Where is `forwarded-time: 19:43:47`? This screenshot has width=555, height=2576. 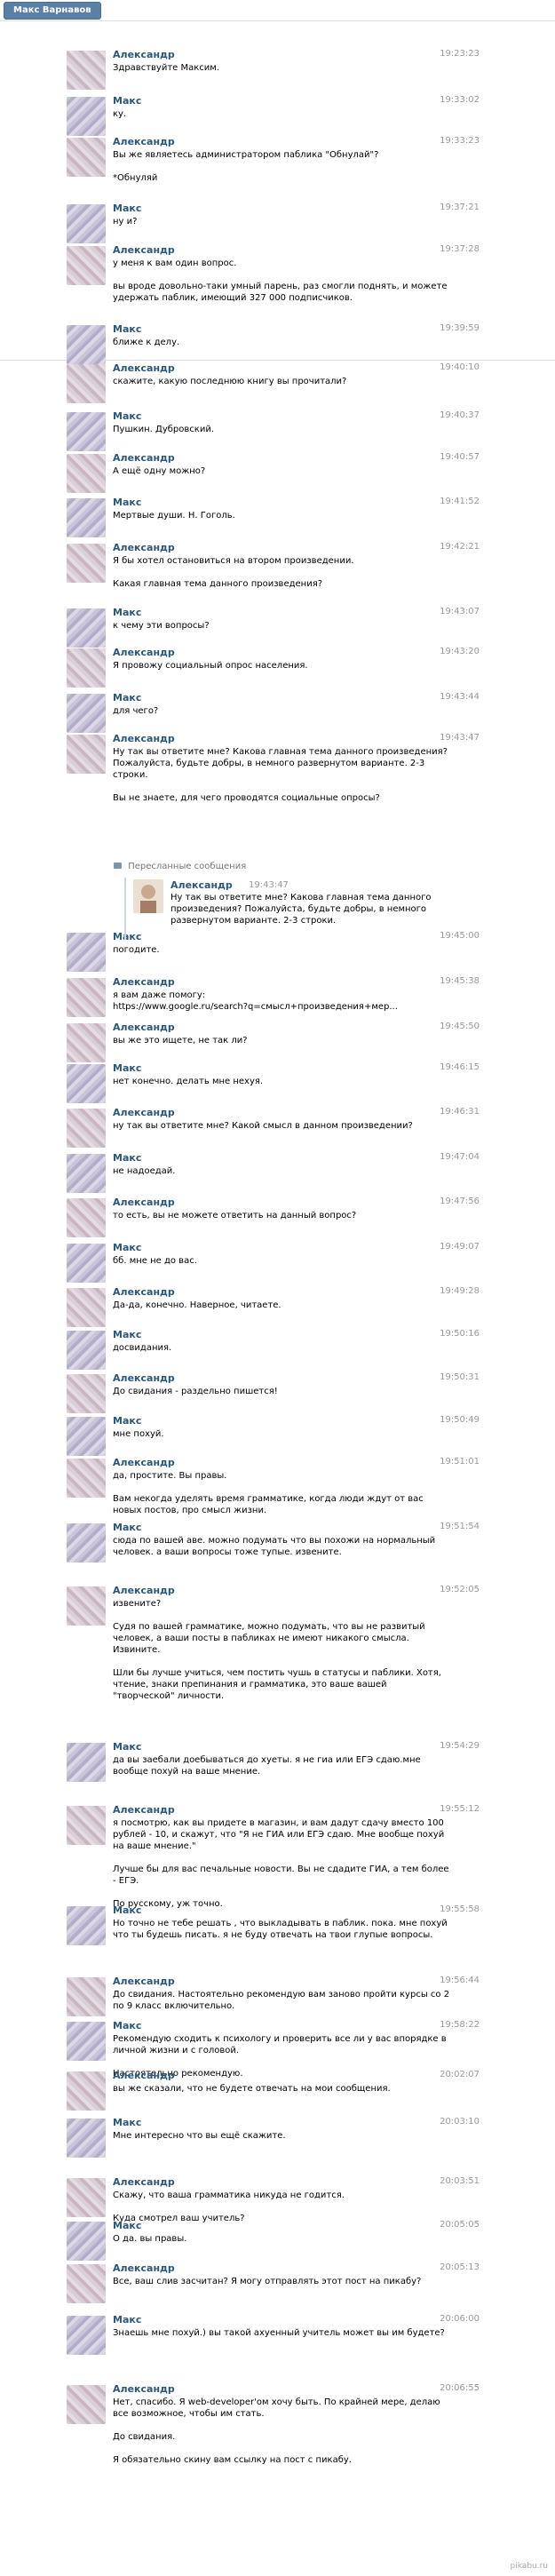 forwarded-time: 19:43:47 is located at coordinates (269, 885).